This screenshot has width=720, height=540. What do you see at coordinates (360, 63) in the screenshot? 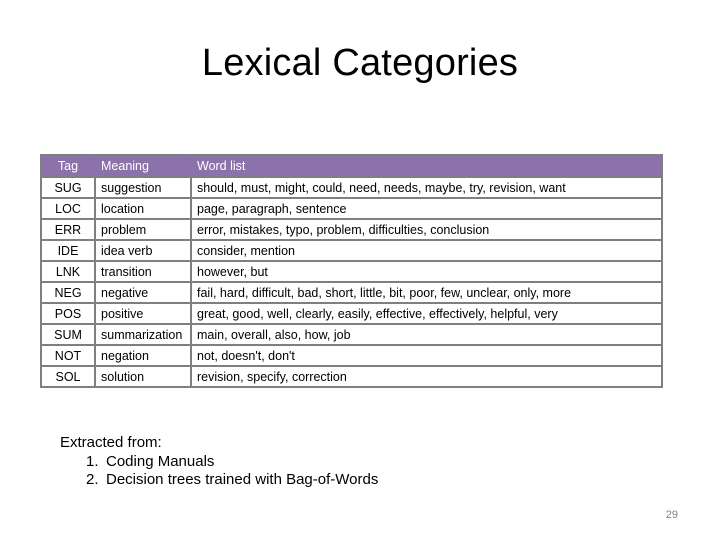
I see `slide-title: Lexical Categories` at bounding box center [360, 63].